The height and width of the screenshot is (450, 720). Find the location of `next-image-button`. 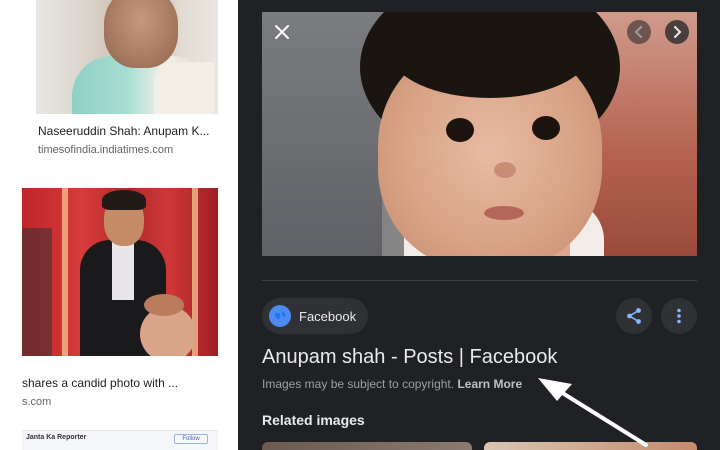

next-image-button is located at coordinates (677, 32).